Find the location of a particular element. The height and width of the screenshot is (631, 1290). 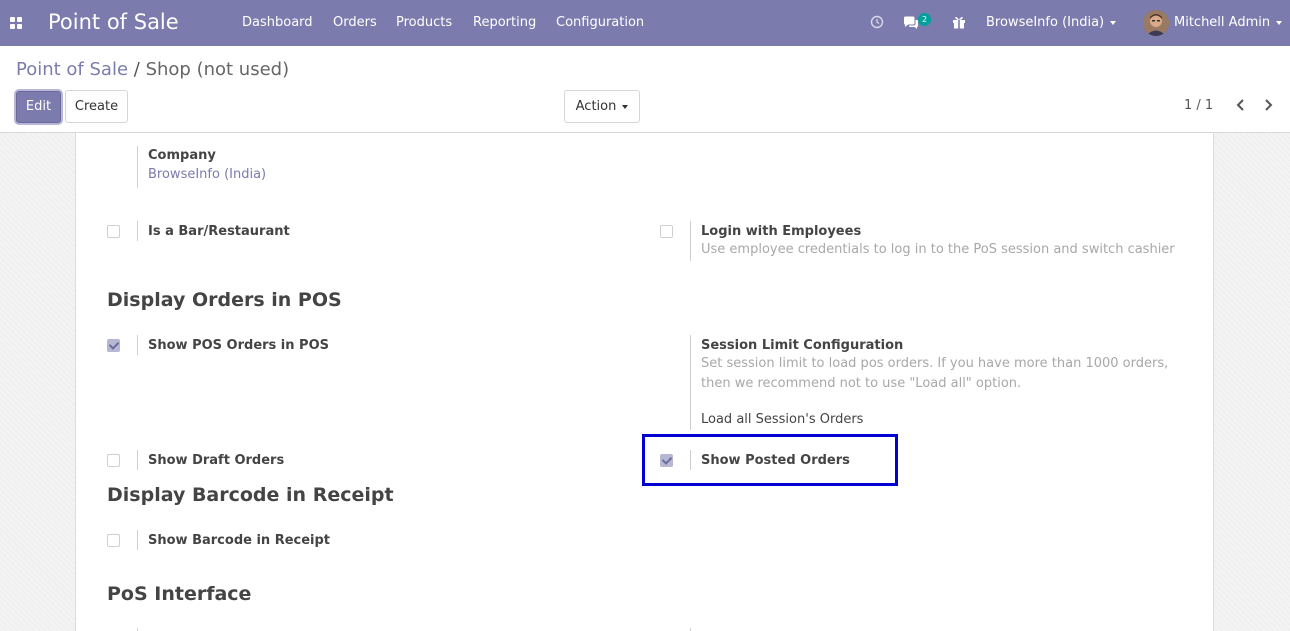

user-name: Mitchell Admin is located at coordinates (1222, 22).